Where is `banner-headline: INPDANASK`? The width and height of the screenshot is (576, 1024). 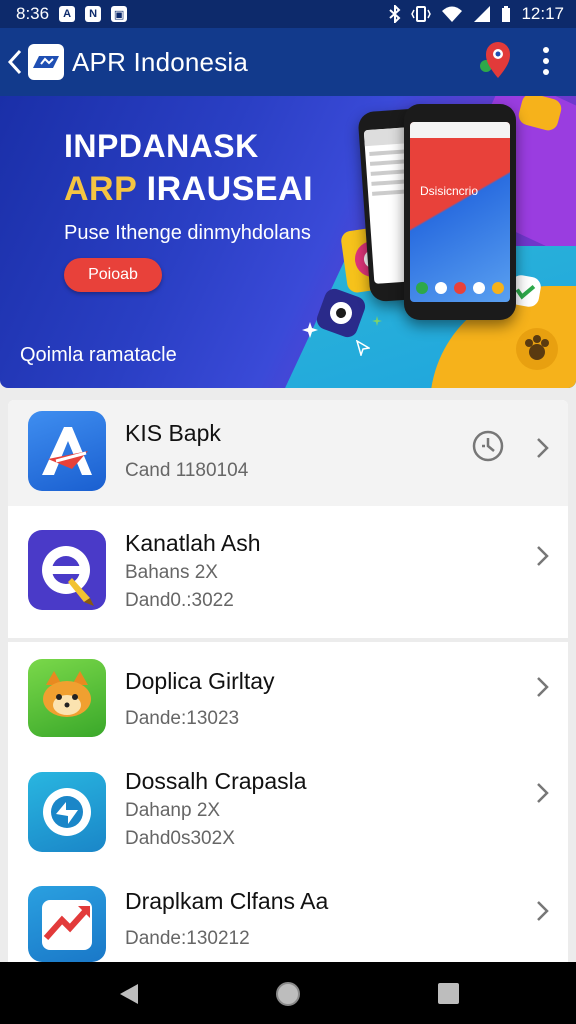
banner-headline: INPDANASK is located at coordinates (161, 146).